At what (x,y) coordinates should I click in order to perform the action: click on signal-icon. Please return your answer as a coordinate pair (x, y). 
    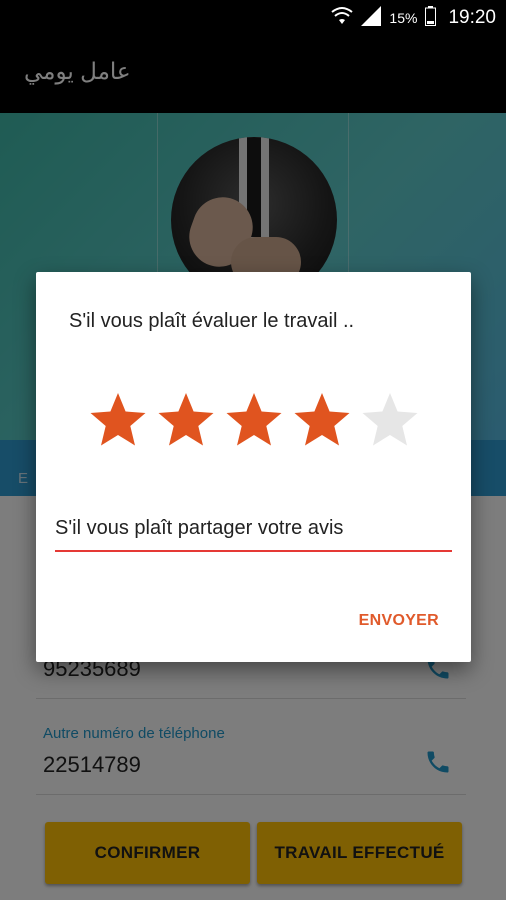
    Looking at the image, I should click on (371, 18).